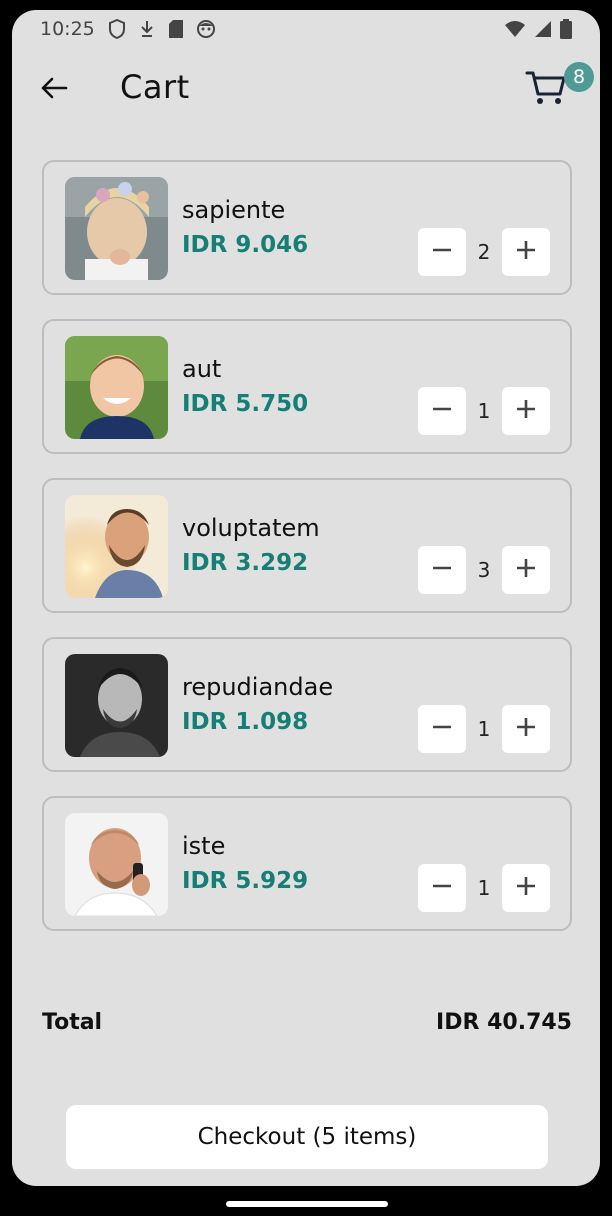 The height and width of the screenshot is (1216, 612). Describe the element at coordinates (307, 386) in the screenshot. I see `cart-item-card: aut IDR 5.750 1` at that location.